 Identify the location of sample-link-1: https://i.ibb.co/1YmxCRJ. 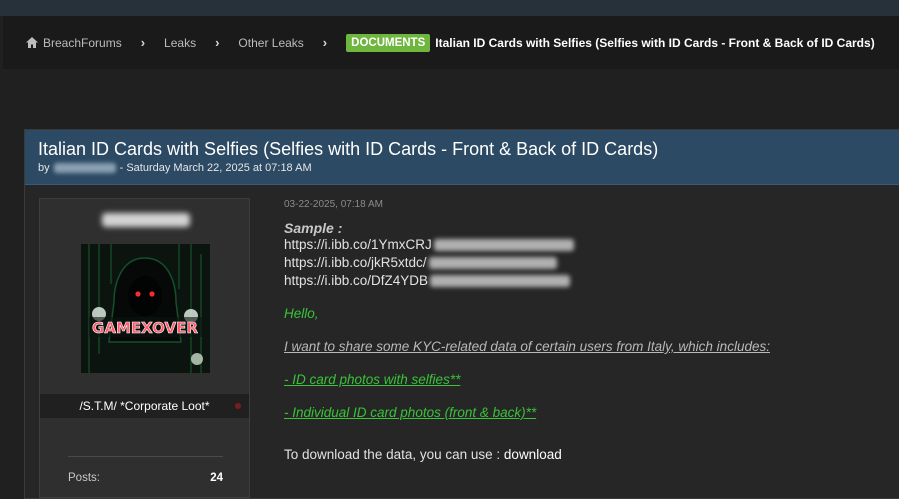
(584, 245).